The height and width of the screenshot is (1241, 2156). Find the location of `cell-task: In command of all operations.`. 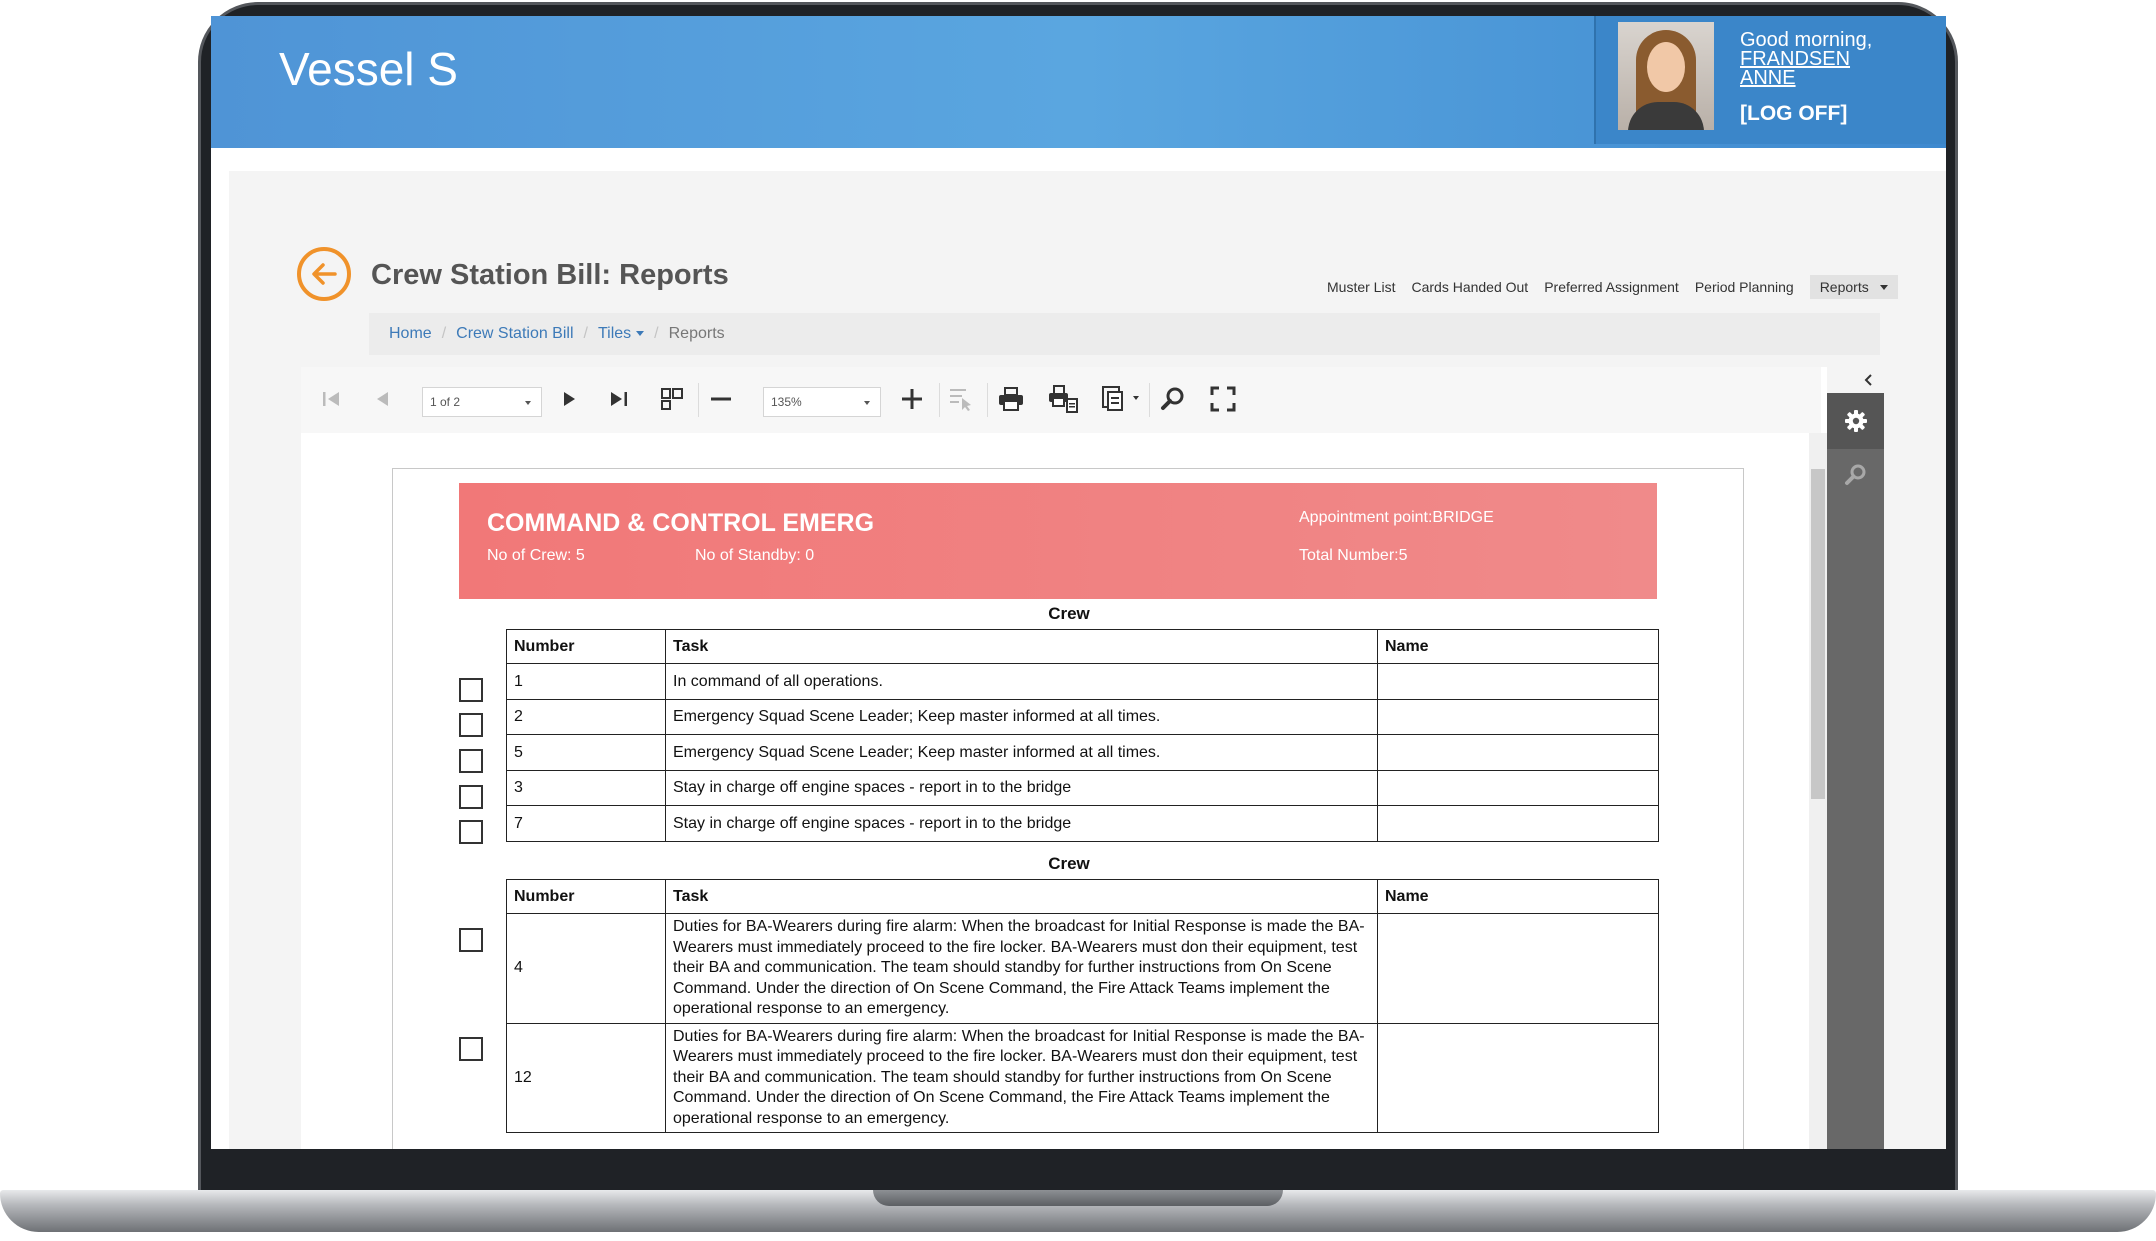

cell-task: In command of all operations. is located at coordinates (1021, 681).